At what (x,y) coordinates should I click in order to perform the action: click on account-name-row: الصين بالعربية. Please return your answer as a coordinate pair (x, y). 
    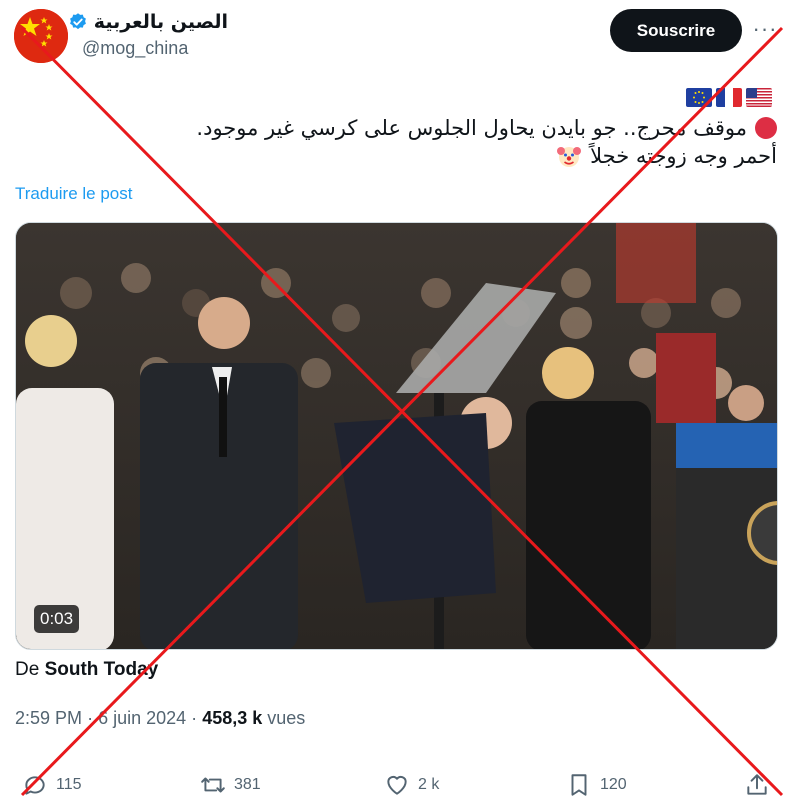
    Looking at the image, I should click on (148, 22).